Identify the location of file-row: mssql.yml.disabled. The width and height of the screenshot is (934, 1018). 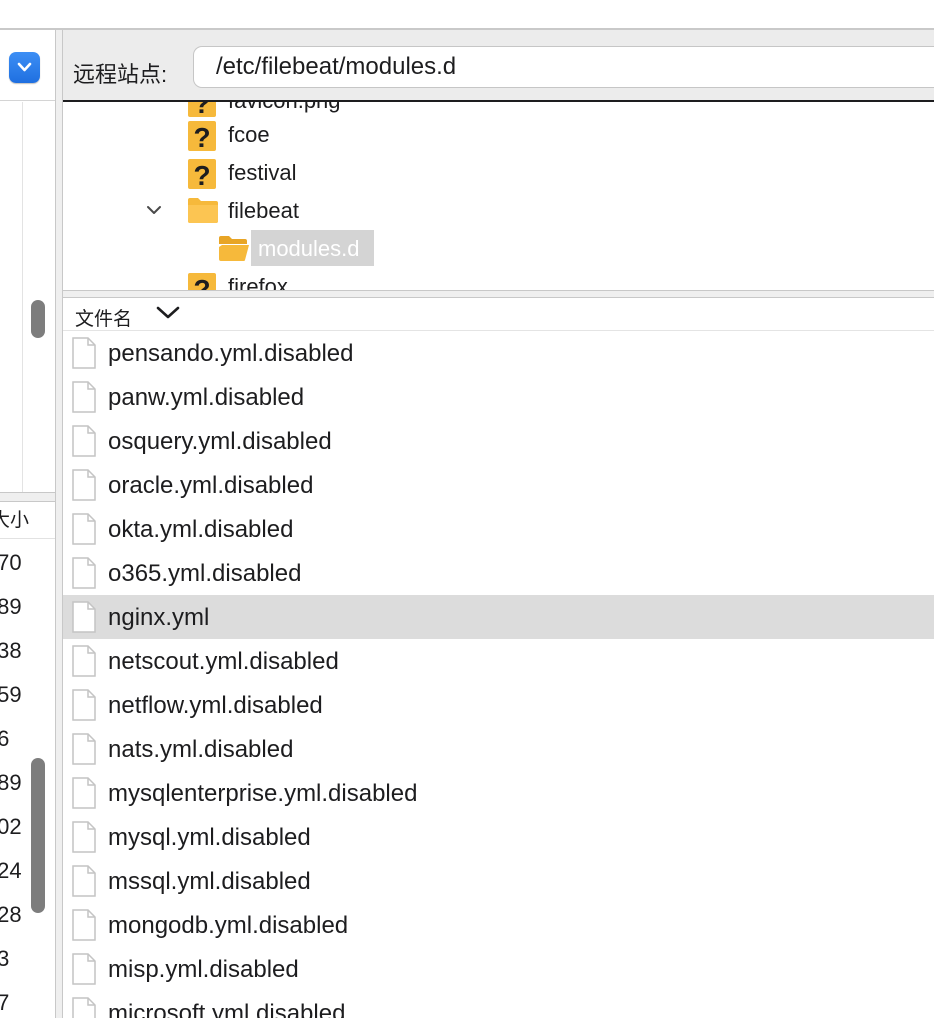
(498, 881).